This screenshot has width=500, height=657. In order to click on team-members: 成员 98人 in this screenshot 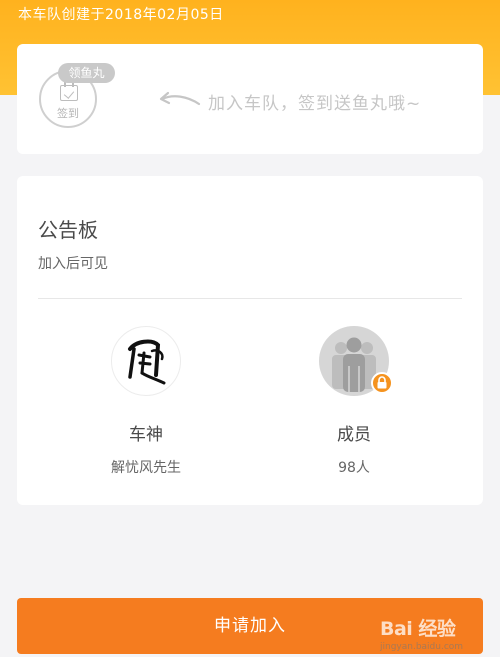, I will do `click(354, 401)`.